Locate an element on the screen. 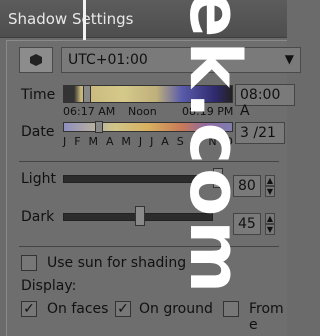 The image size is (320, 336). display-label: Display: is located at coordinates (49, 286).